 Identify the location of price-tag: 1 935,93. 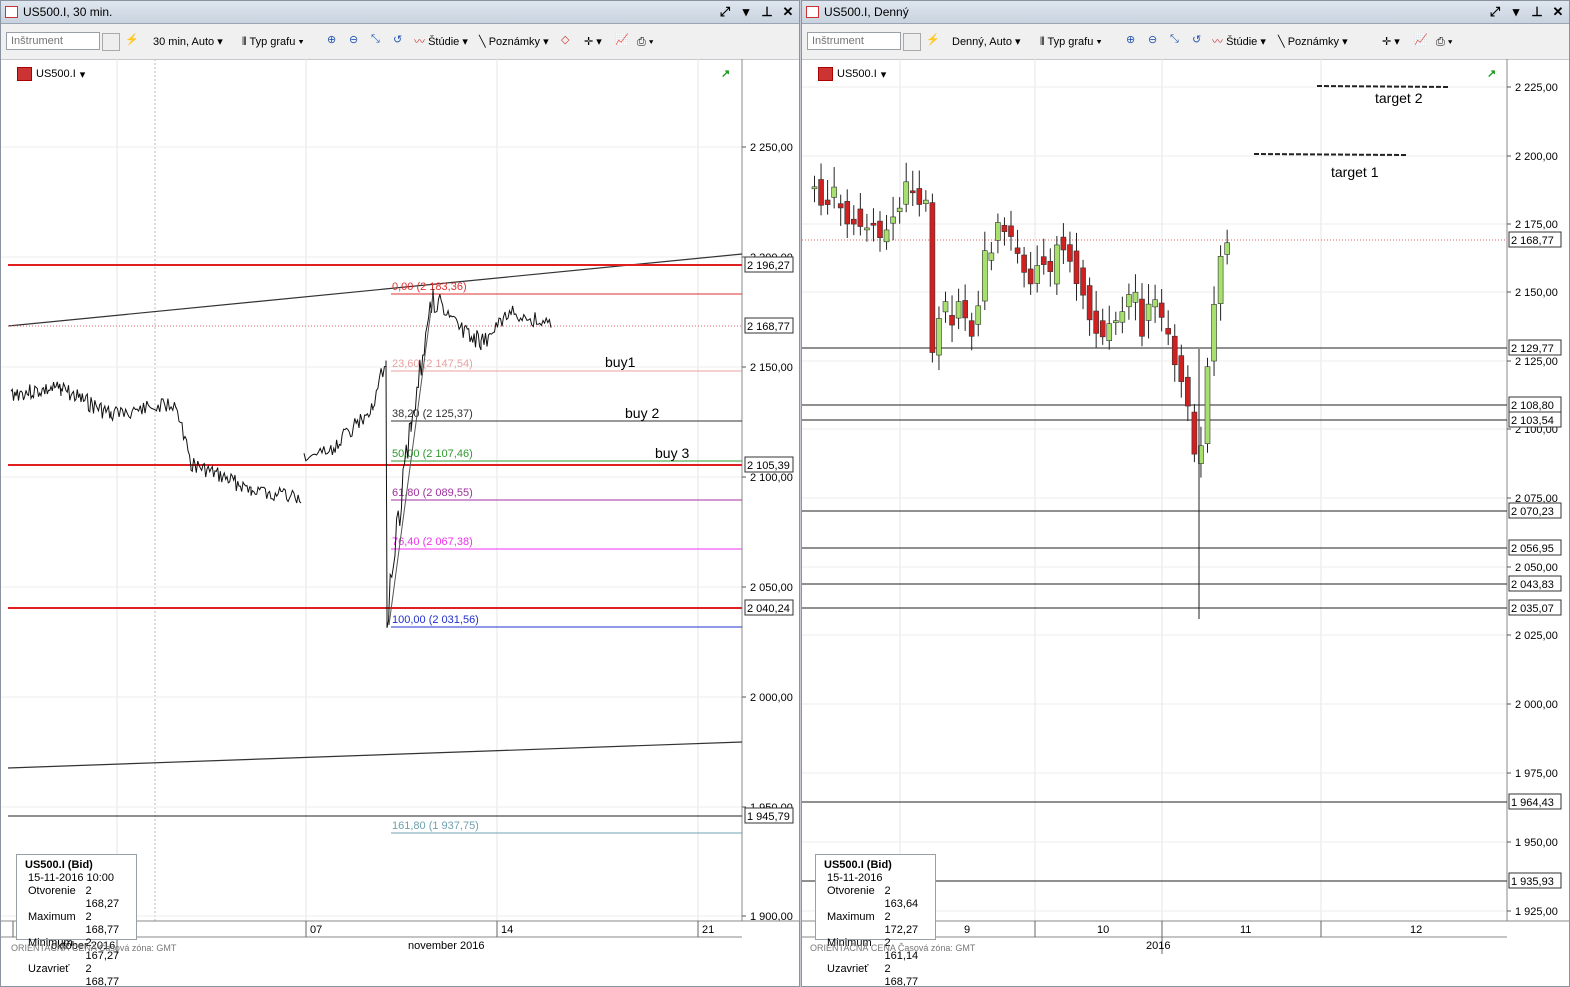
(1532, 882).